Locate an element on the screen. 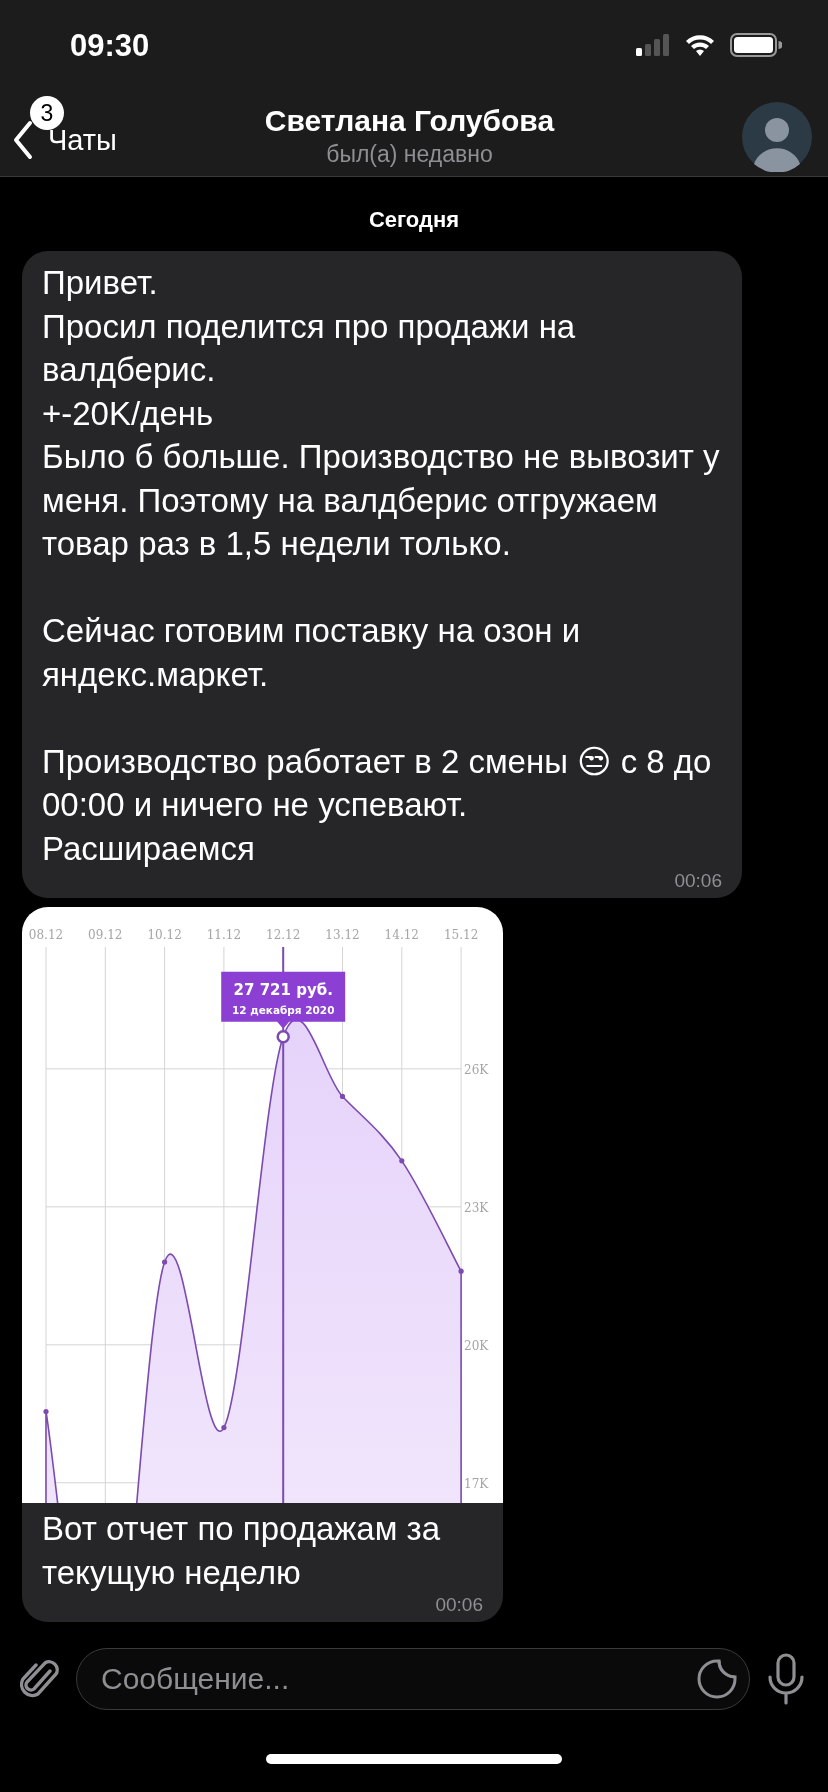 Image resolution: width=828 pixels, height=1792 pixels. axis-label: 11.12 is located at coordinates (224, 935).